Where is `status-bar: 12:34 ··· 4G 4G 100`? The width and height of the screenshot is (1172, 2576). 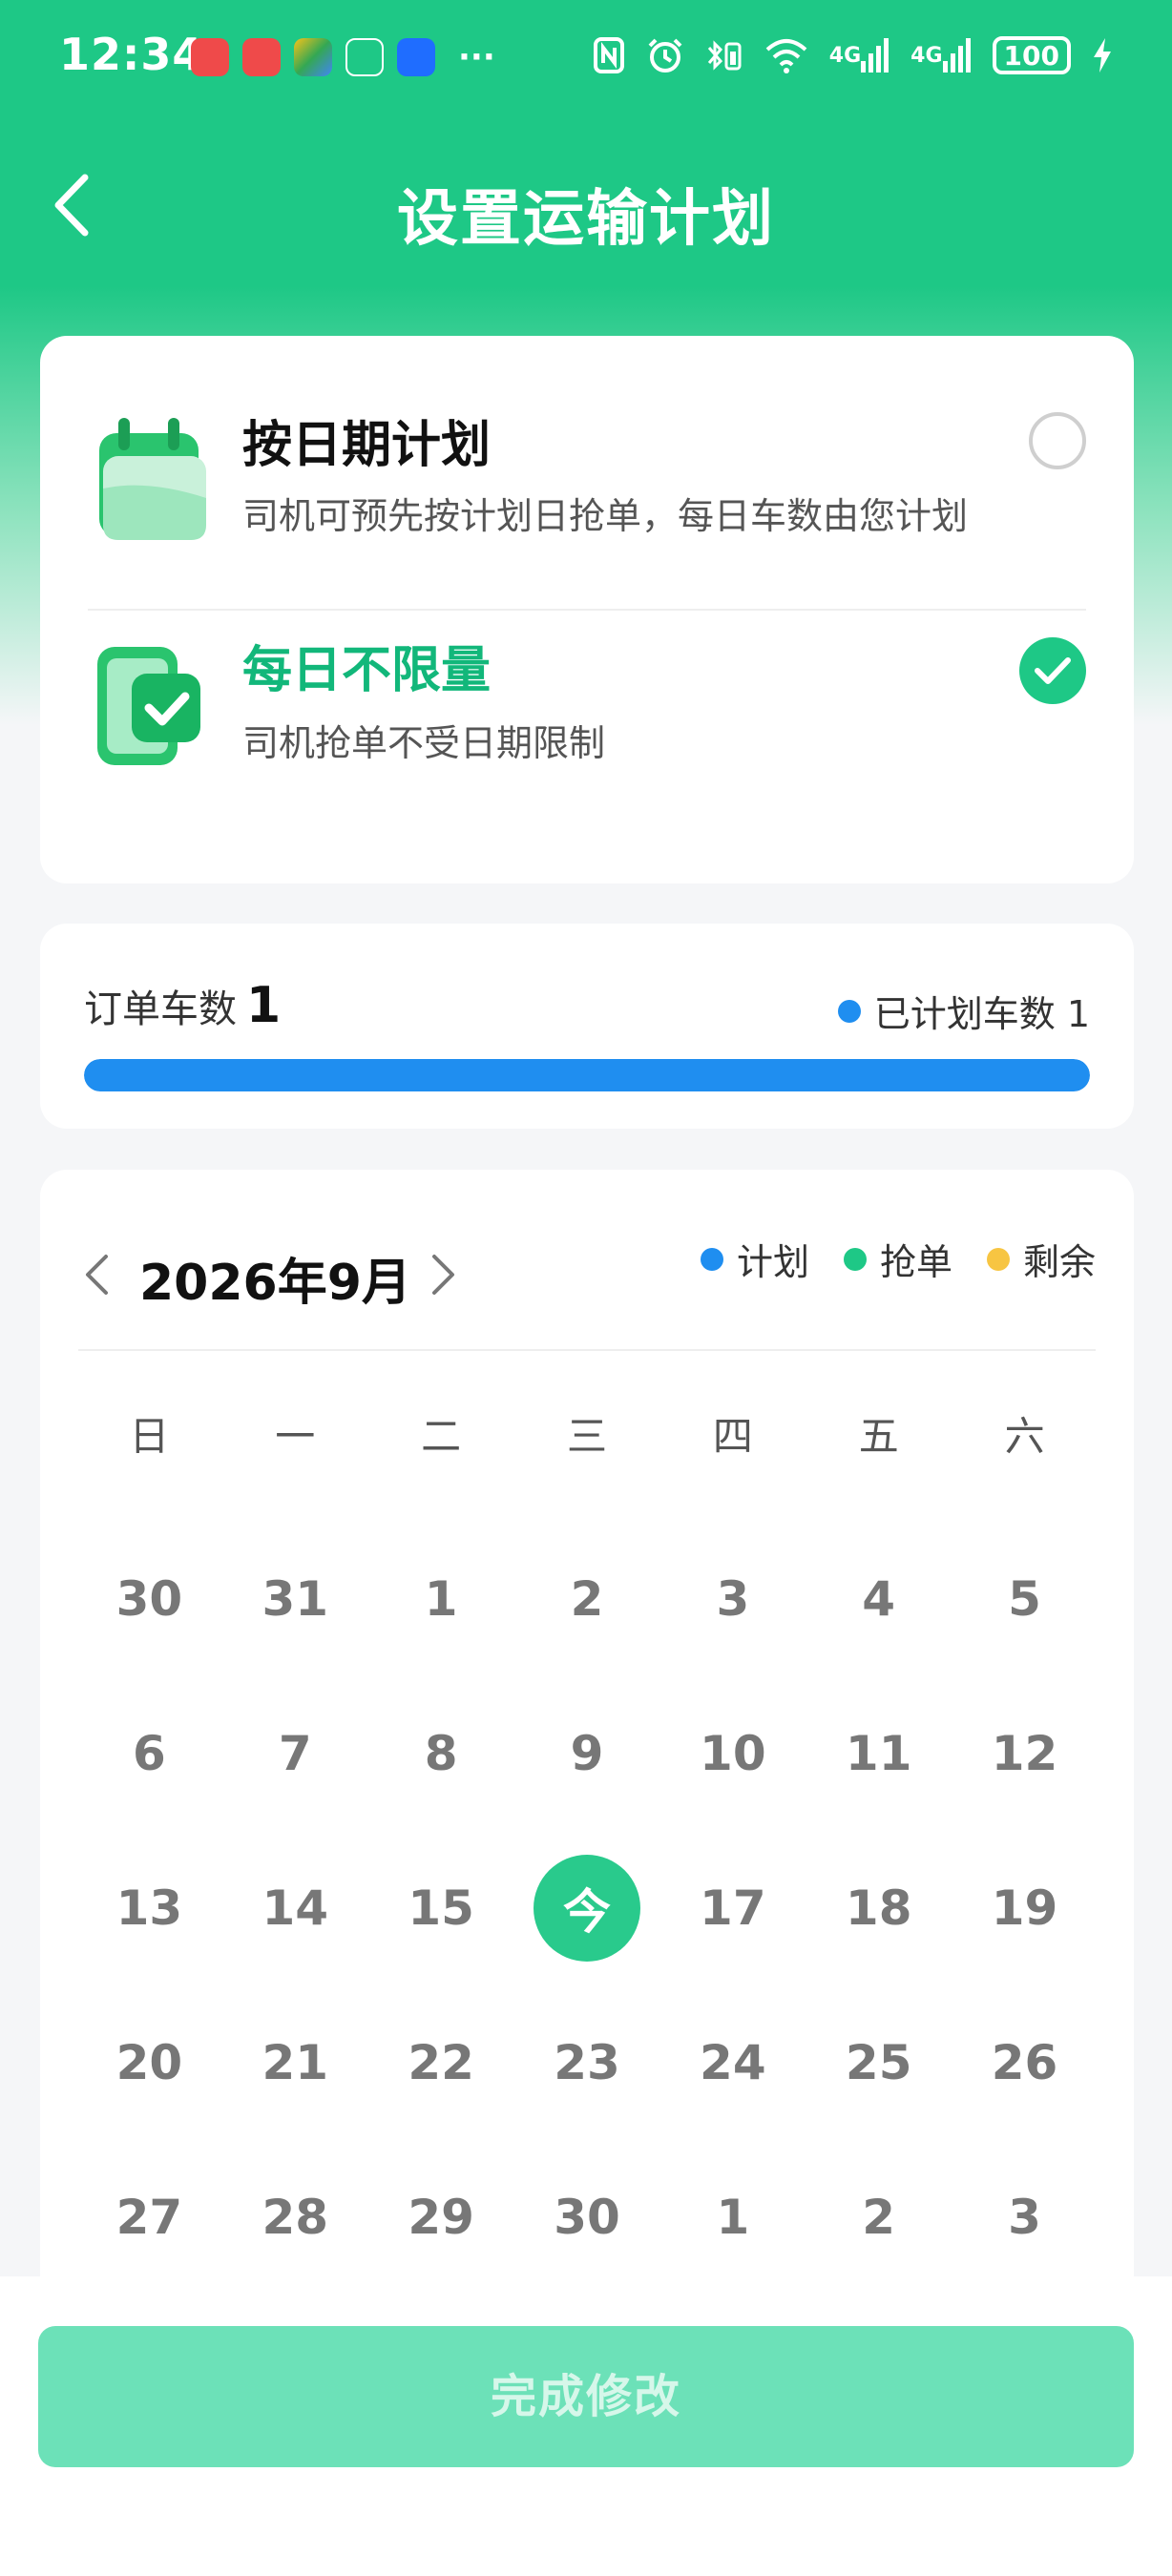
status-bar: 12:34 ··· 4G 4G 100 is located at coordinates (586, 57).